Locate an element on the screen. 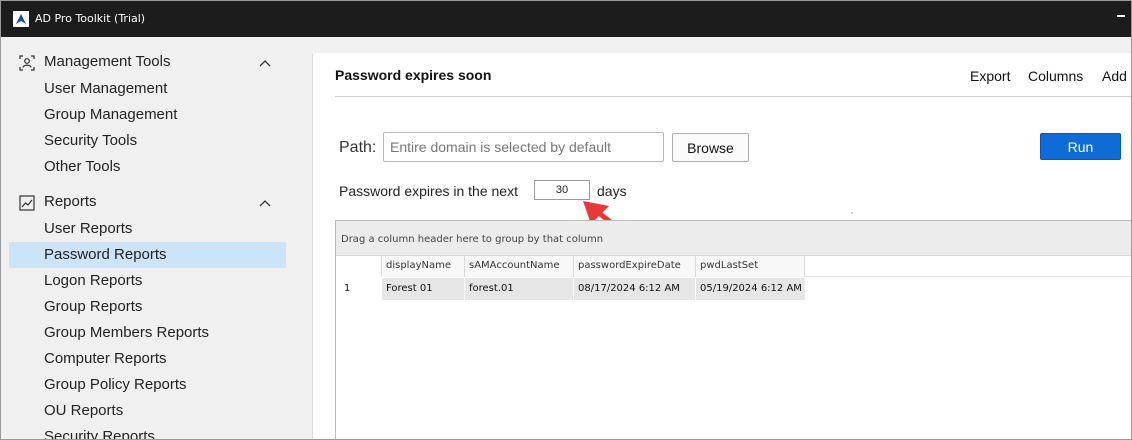  window-title: AD Pro Toolkit (Trial) is located at coordinates (90, 18).